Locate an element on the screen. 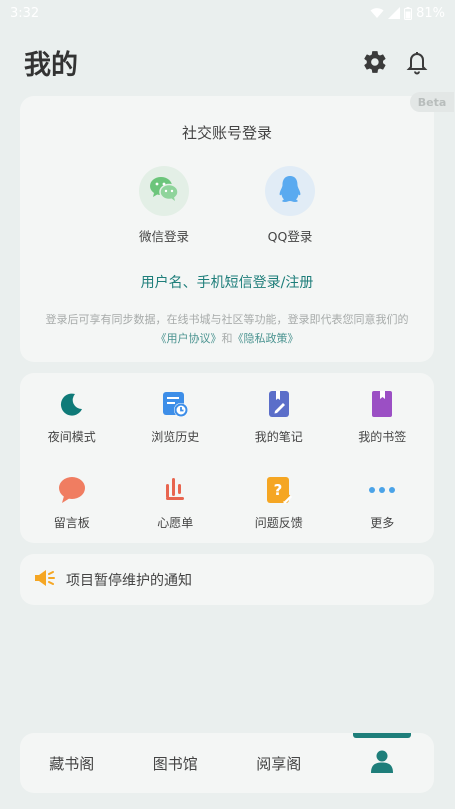 This screenshot has width=455, height=809. grid-label: 夜间模式 is located at coordinates (71, 437).